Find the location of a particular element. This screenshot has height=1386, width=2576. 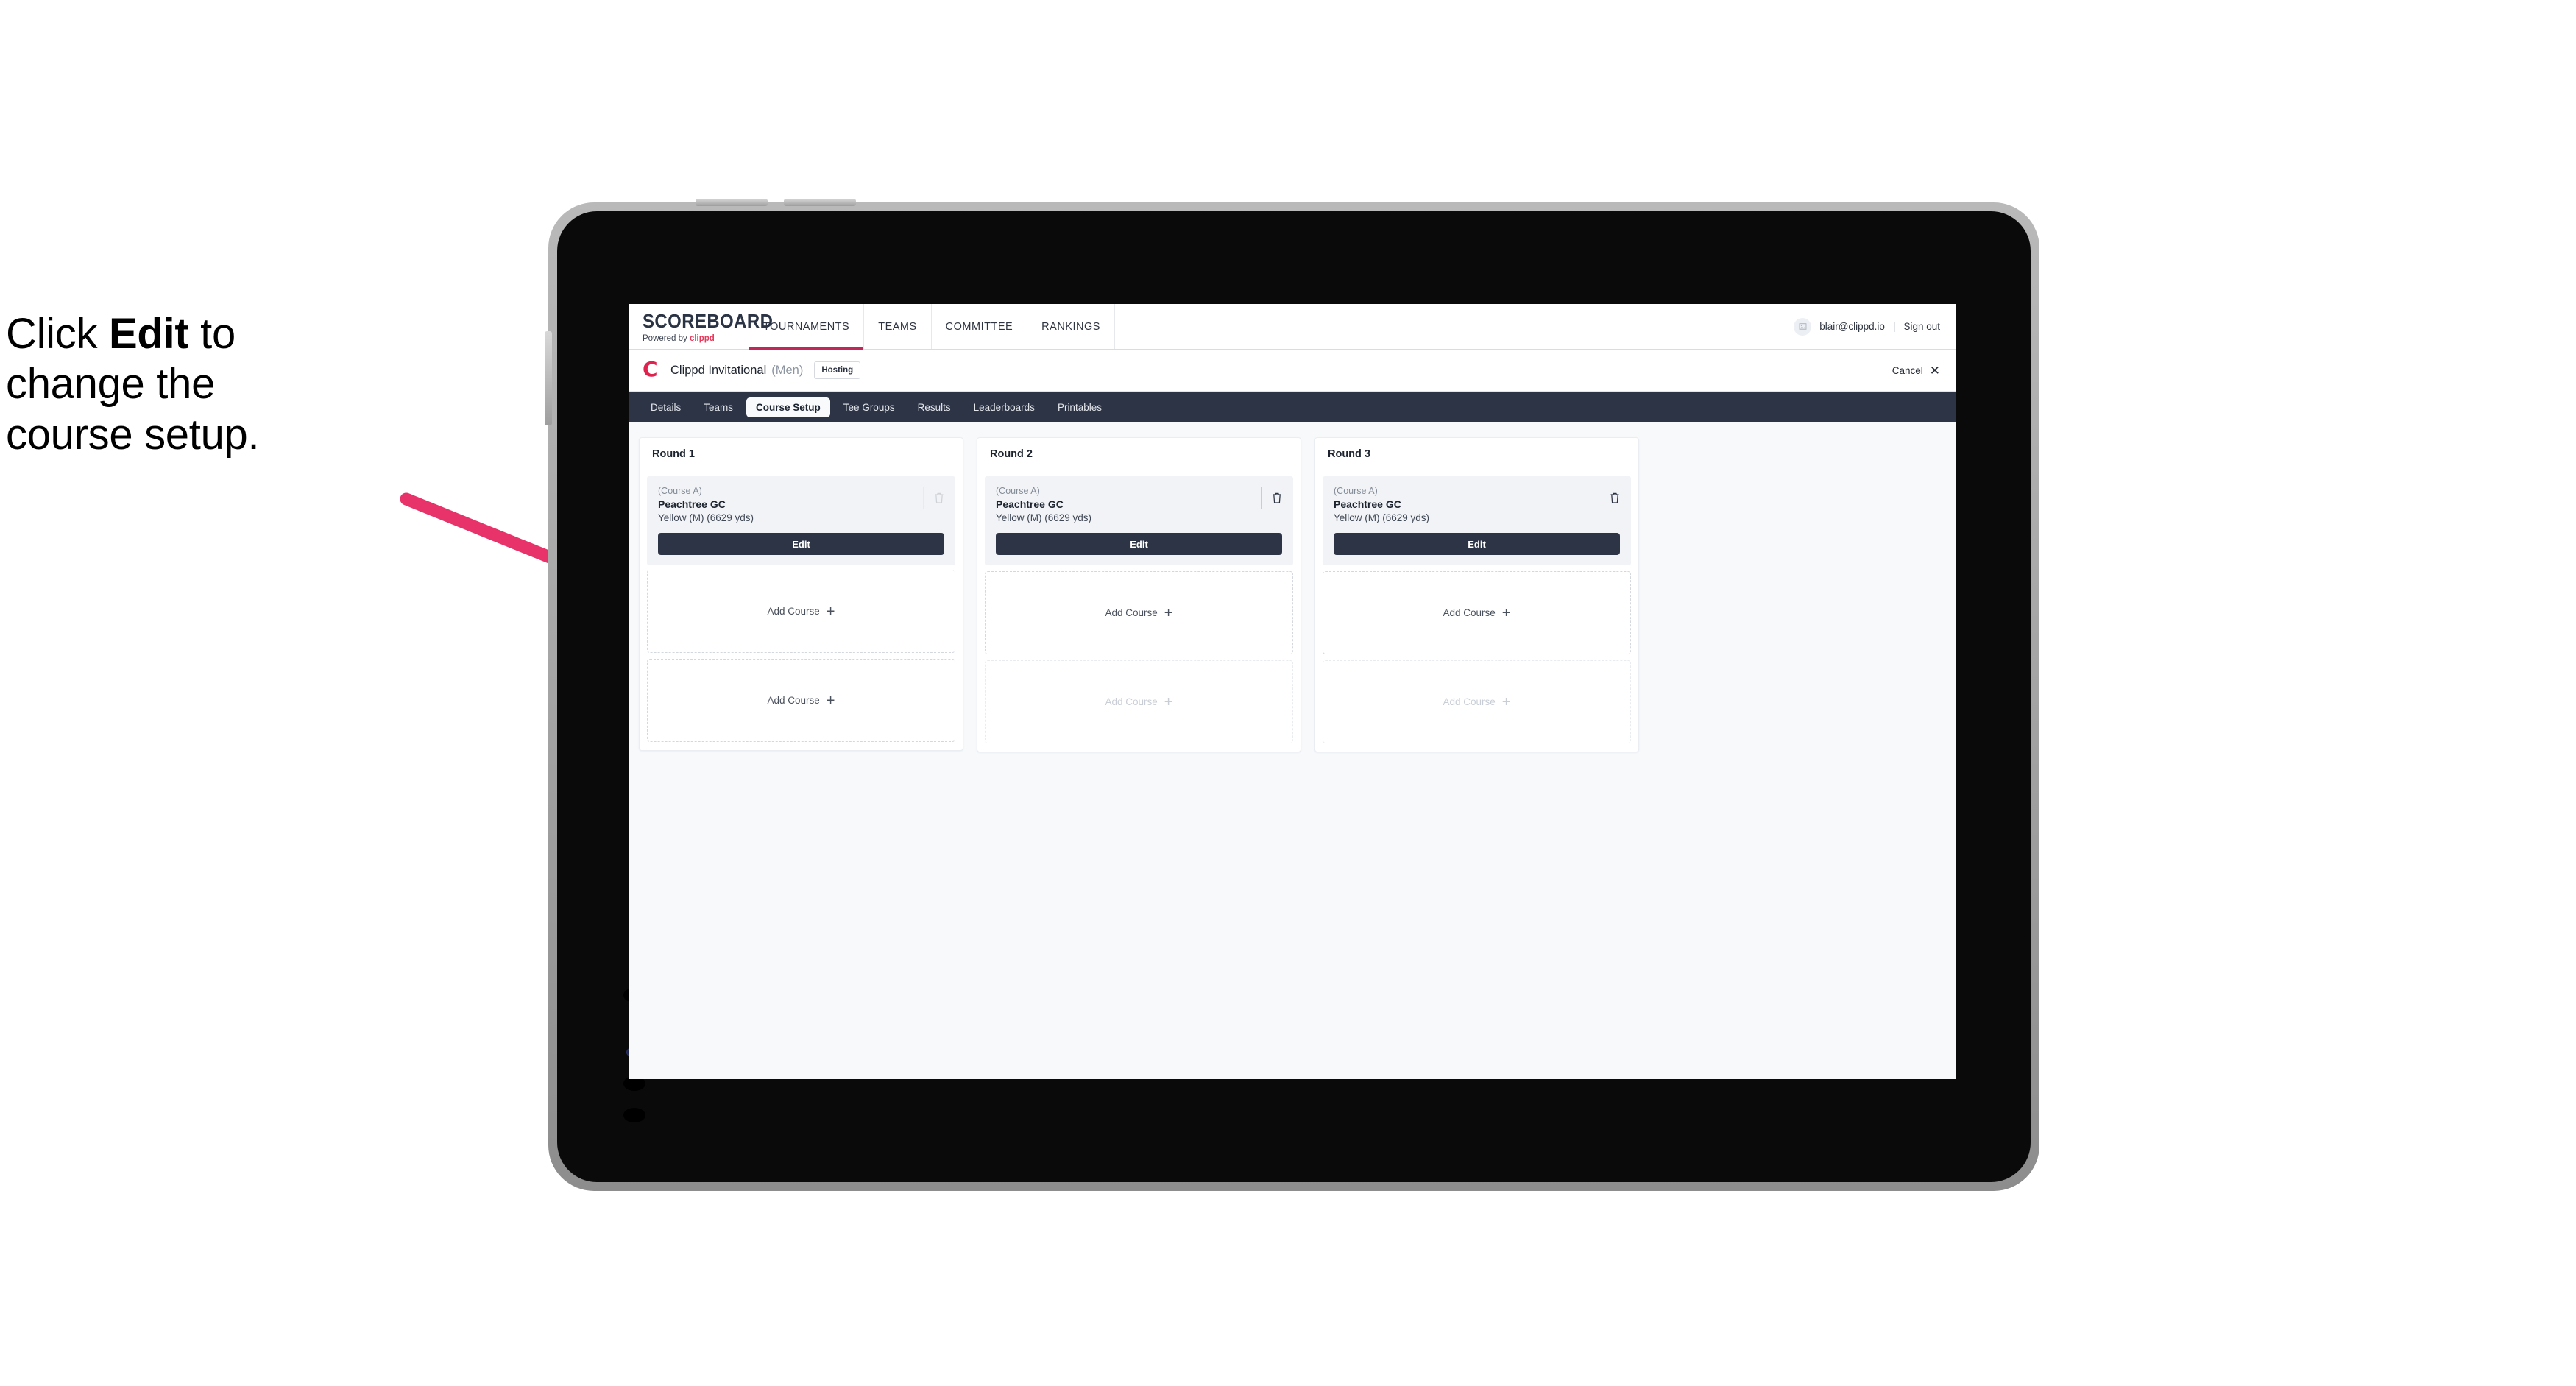

nav-tab-rankings: RANKINGS is located at coordinates (1071, 326).